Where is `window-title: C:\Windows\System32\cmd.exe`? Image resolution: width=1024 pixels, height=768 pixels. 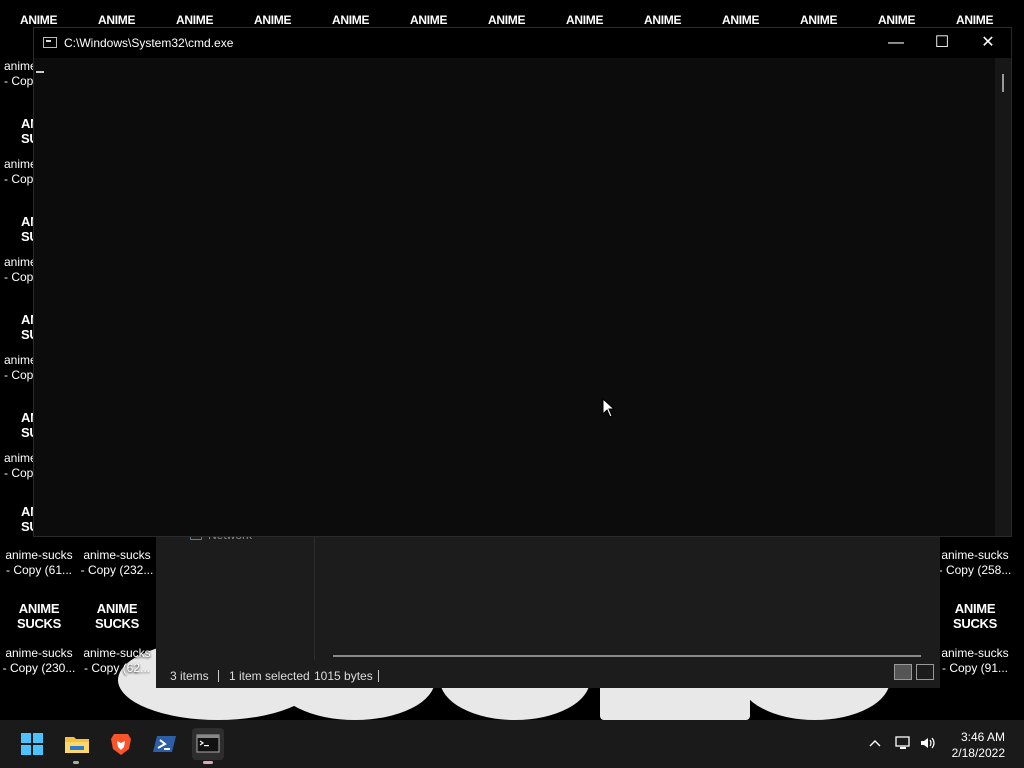
window-title: C:\Windows\System32\cmd.exe is located at coordinates (149, 43).